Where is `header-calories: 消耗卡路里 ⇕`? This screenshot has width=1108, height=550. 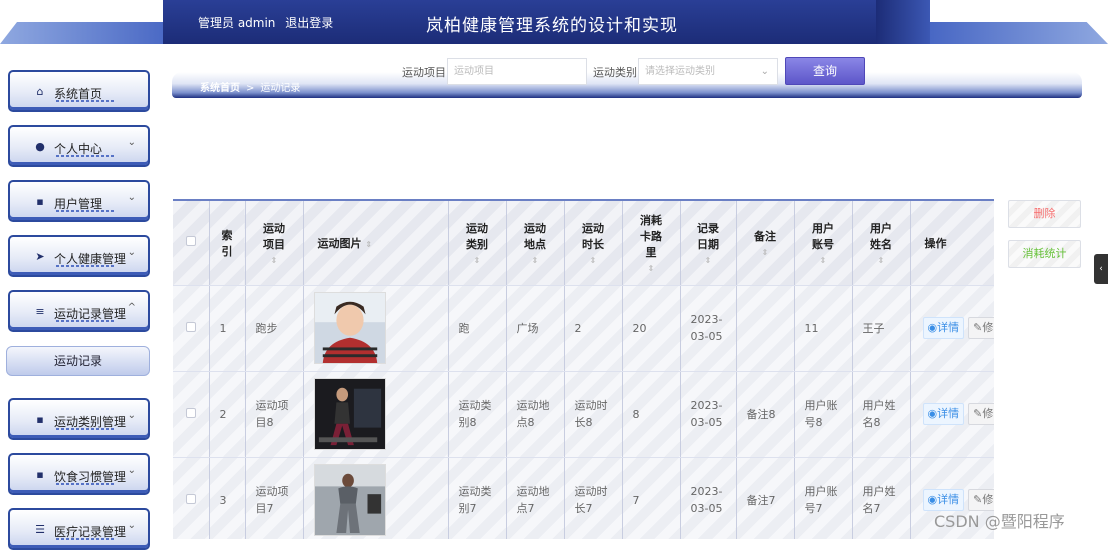 header-calories: 消耗卡路里 ⇕ is located at coordinates (651, 243).